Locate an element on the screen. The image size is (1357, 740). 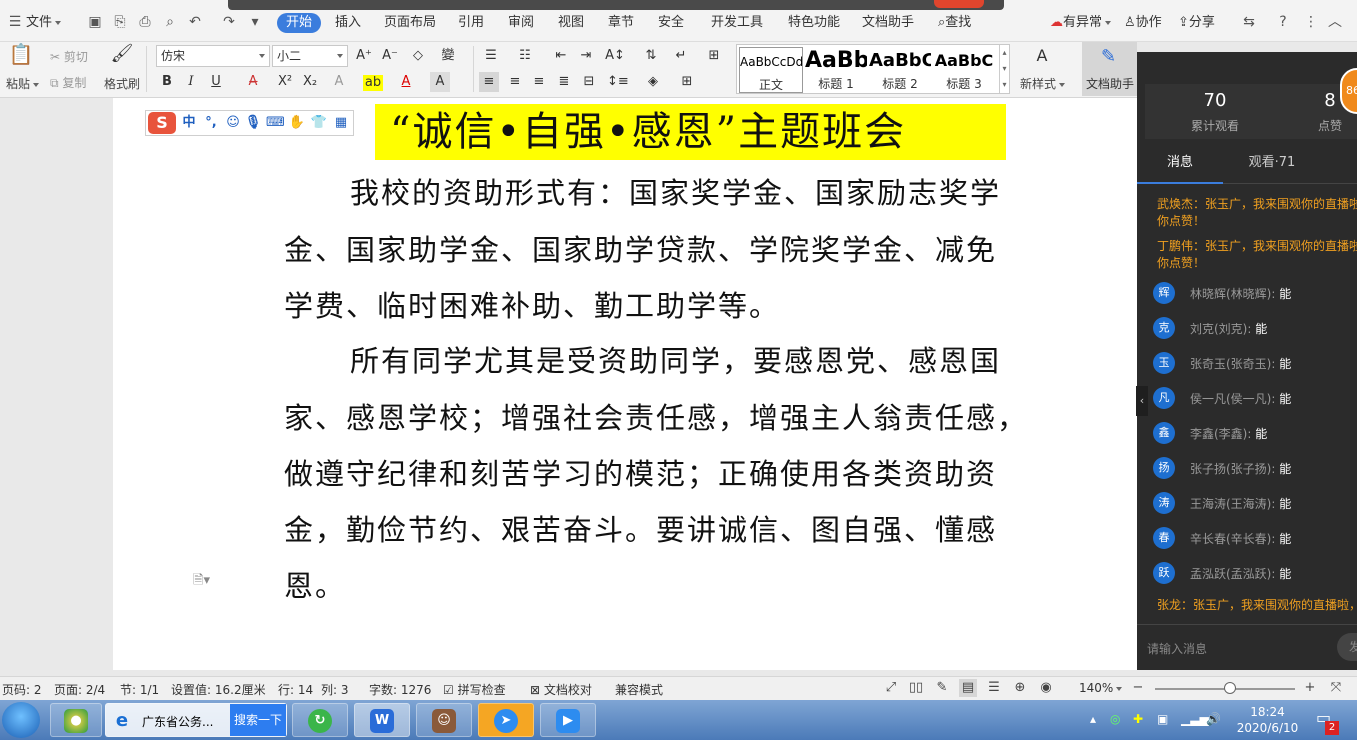
outline-view-icon: ☰ is located at coordinates (994, 688).